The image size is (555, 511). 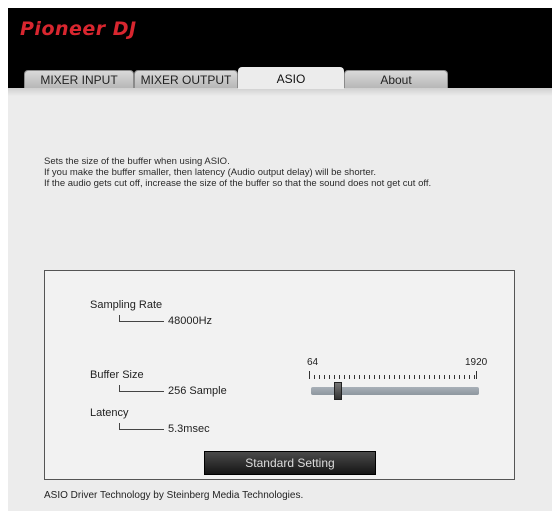 What do you see at coordinates (189, 429) in the screenshot?
I see `latency-value: 5.3msec` at bounding box center [189, 429].